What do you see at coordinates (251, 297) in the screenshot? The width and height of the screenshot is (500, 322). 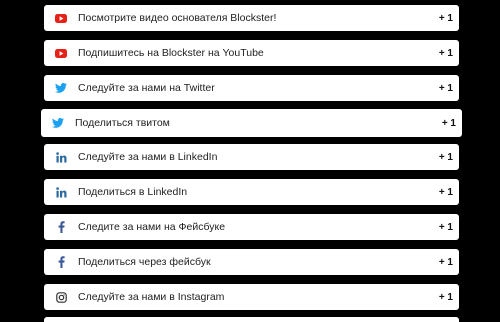 I see `task-follow-instagram: Следуйте за нами в Instagram + 1` at bounding box center [251, 297].